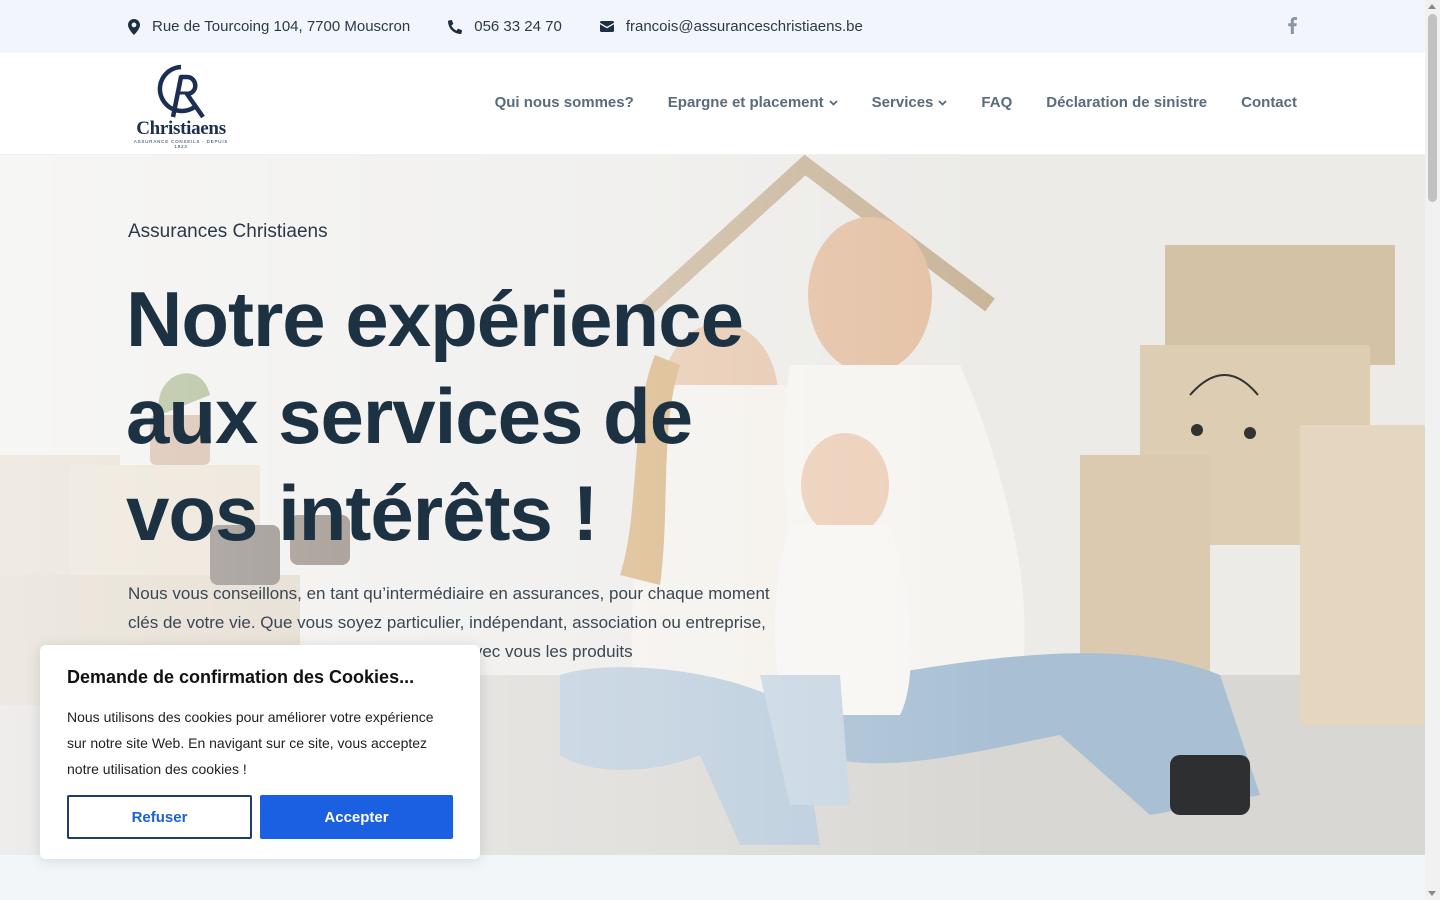  I want to click on nav-item-services: Services, so click(910, 102).